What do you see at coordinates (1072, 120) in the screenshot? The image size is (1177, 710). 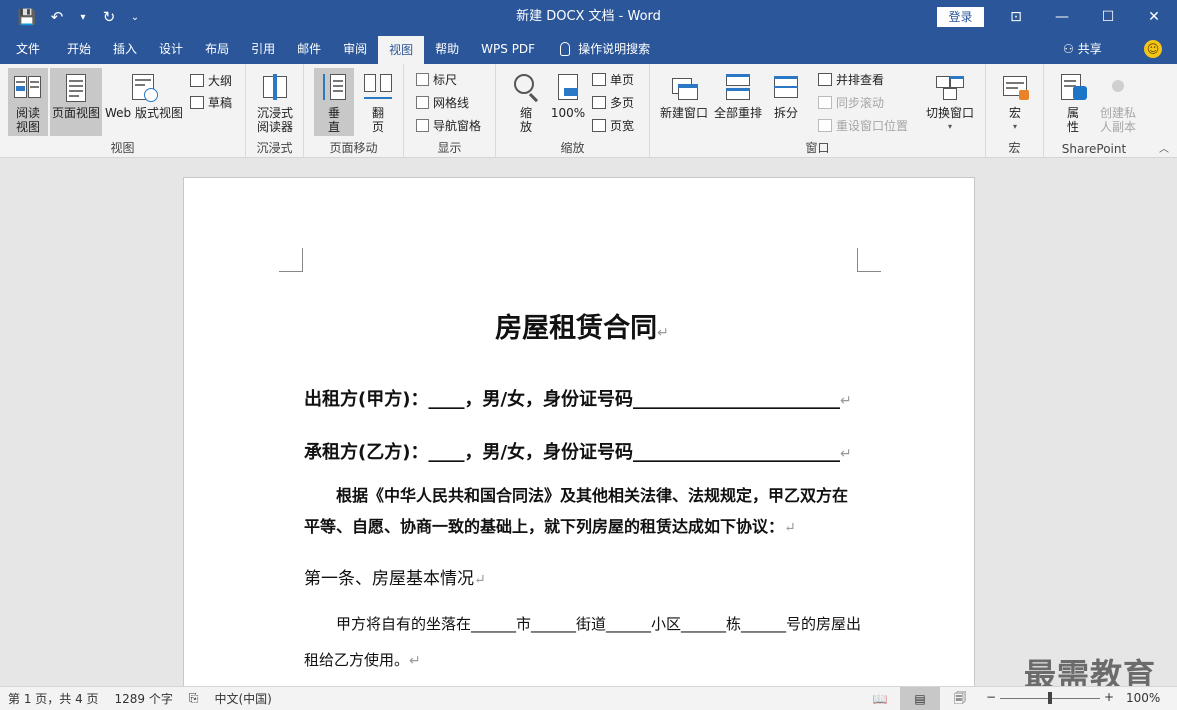 I see `properties-label: 属 性` at bounding box center [1072, 120].